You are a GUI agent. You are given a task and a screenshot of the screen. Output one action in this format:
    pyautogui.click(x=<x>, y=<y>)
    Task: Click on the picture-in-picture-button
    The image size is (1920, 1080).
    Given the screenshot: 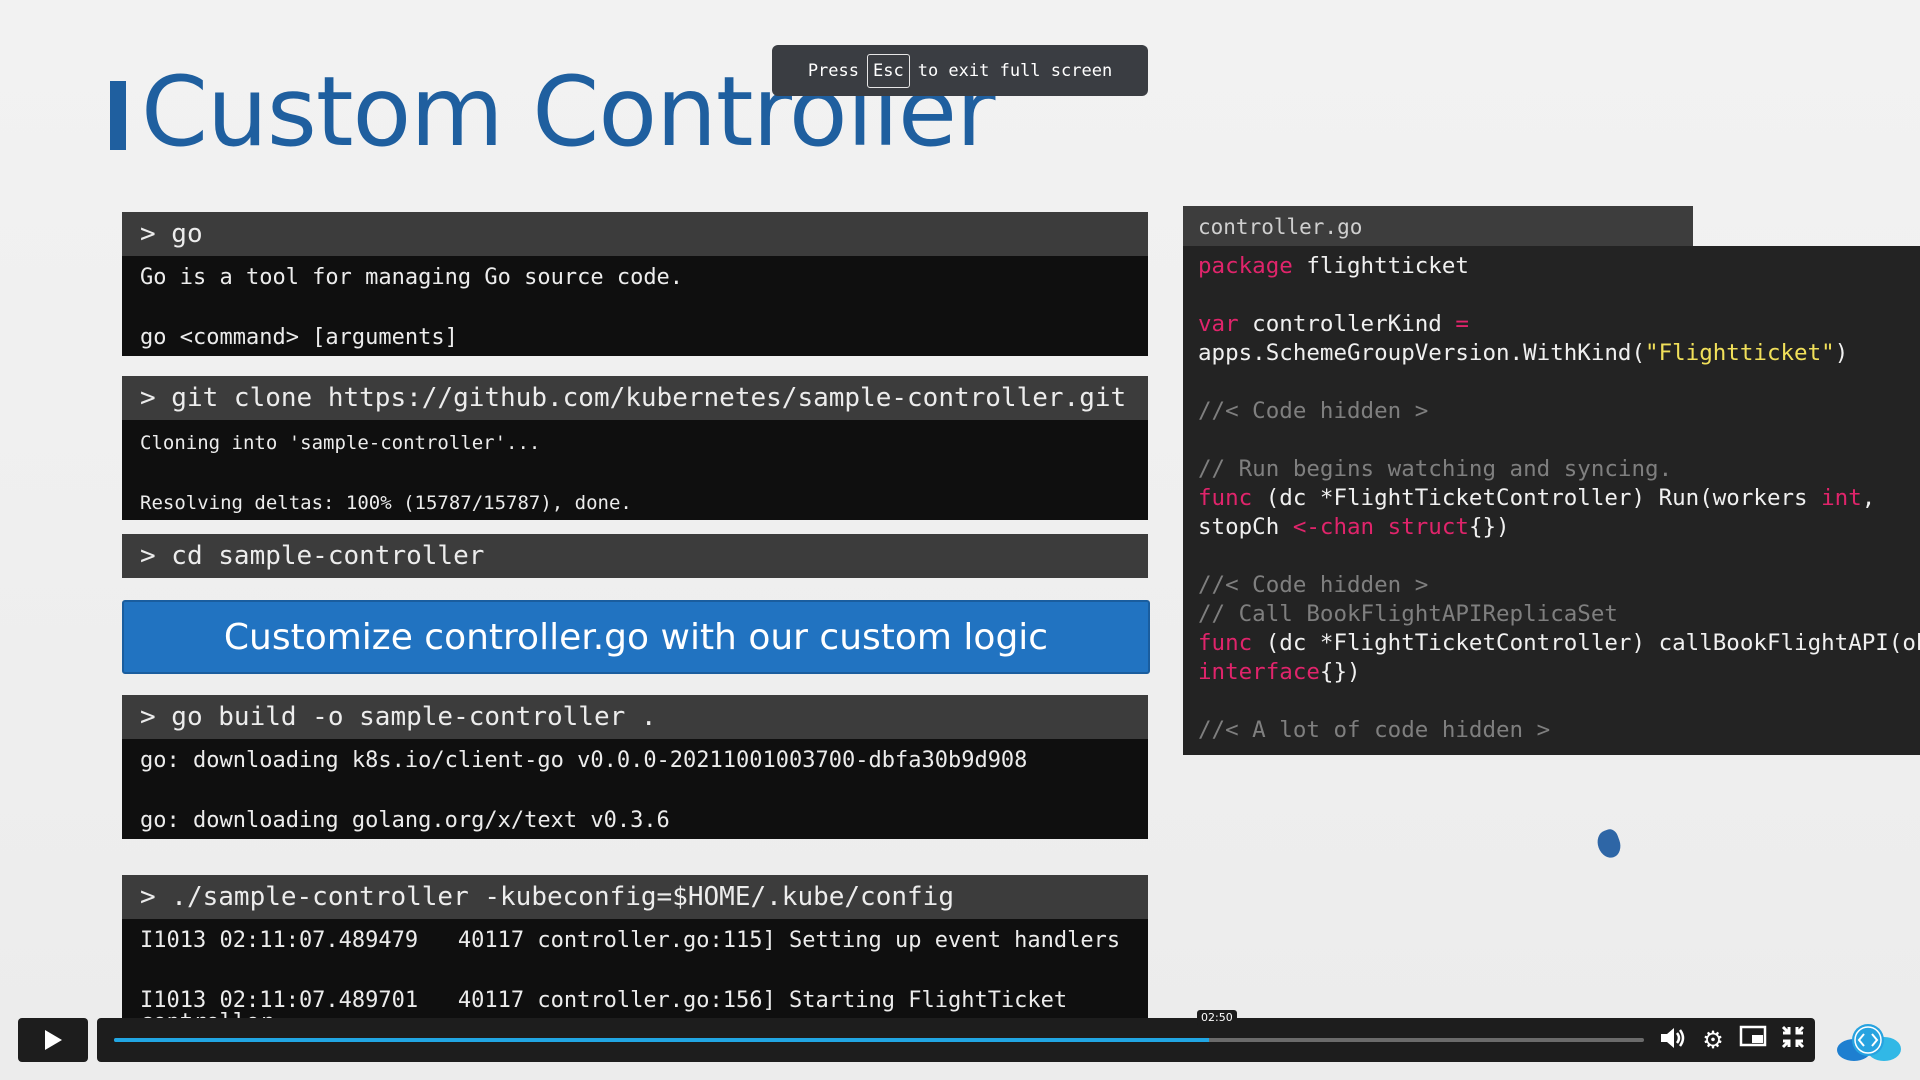 What is the action you would take?
    pyautogui.click(x=1753, y=1040)
    